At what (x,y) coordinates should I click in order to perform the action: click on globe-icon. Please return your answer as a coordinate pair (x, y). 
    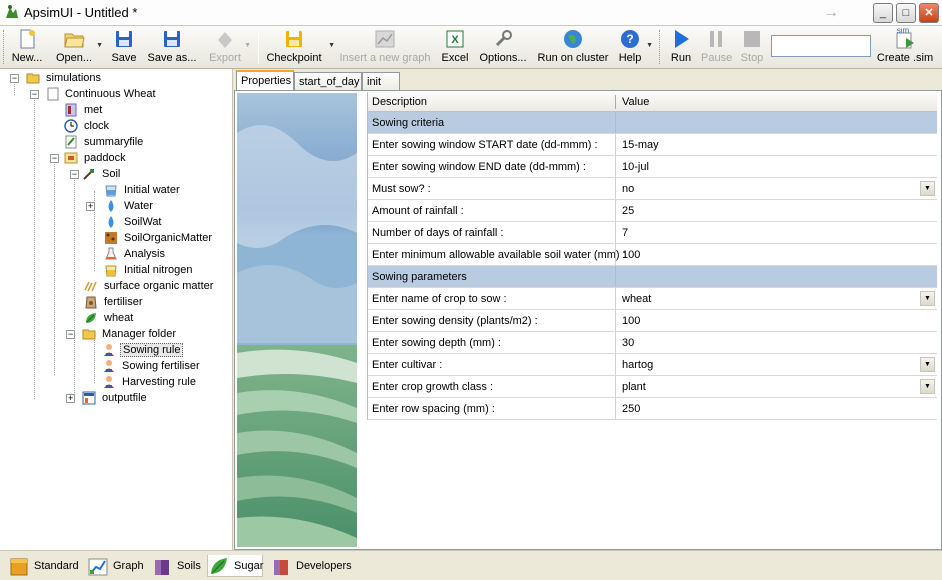
    Looking at the image, I should click on (573, 39).